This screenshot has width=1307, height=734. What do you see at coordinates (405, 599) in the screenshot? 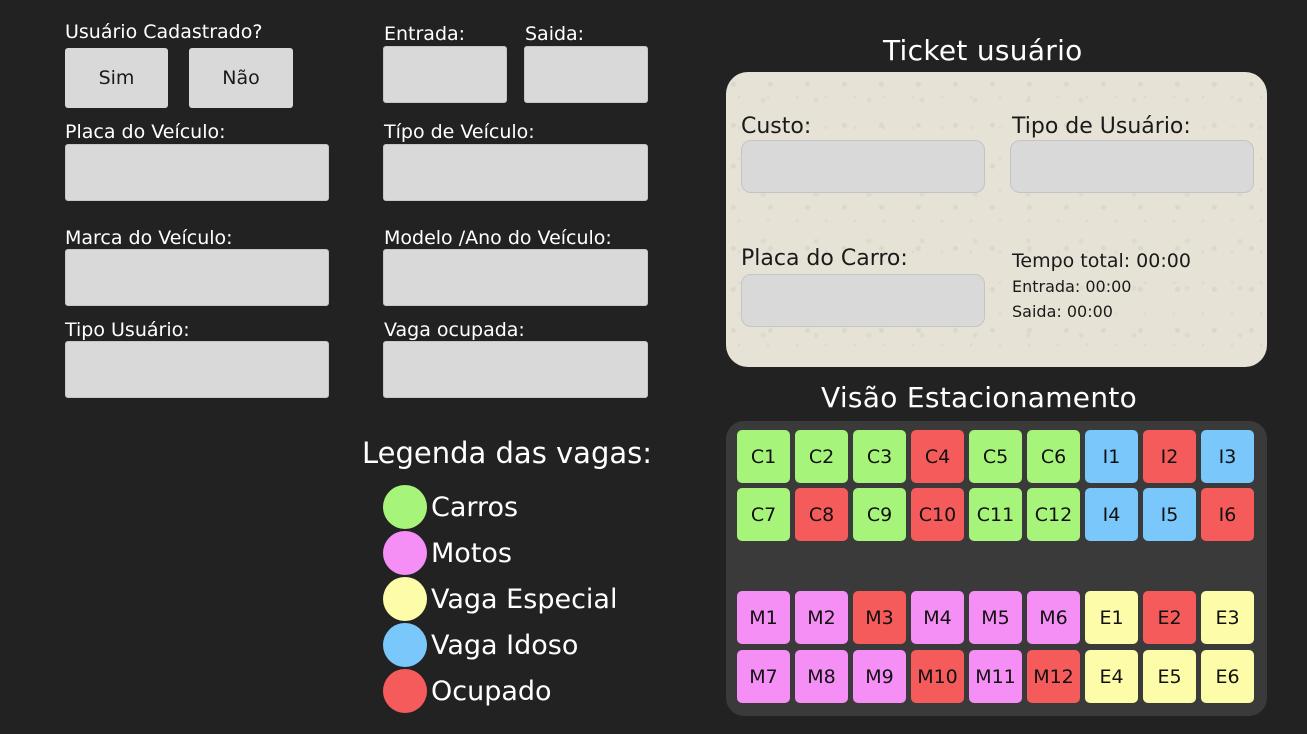
I see `special-color-swatch` at bounding box center [405, 599].